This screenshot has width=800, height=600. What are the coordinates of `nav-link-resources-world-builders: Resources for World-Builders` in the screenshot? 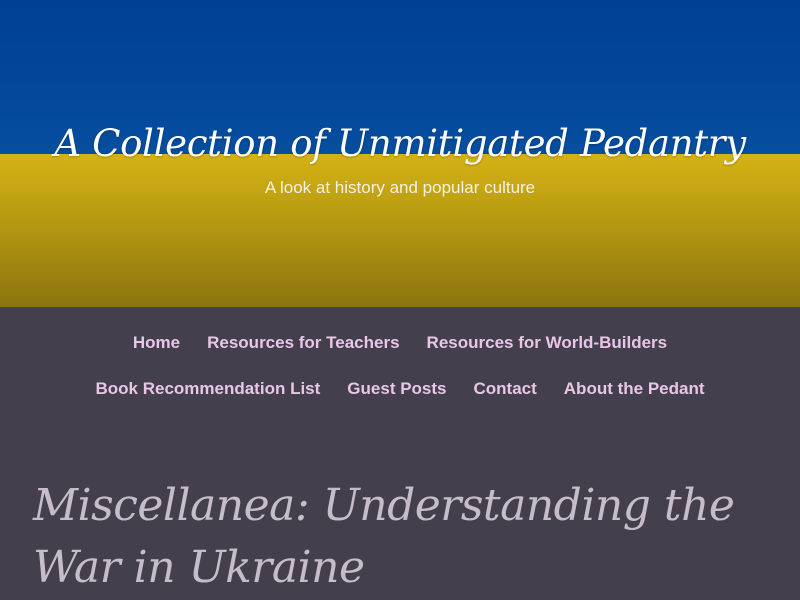 It's located at (547, 343).